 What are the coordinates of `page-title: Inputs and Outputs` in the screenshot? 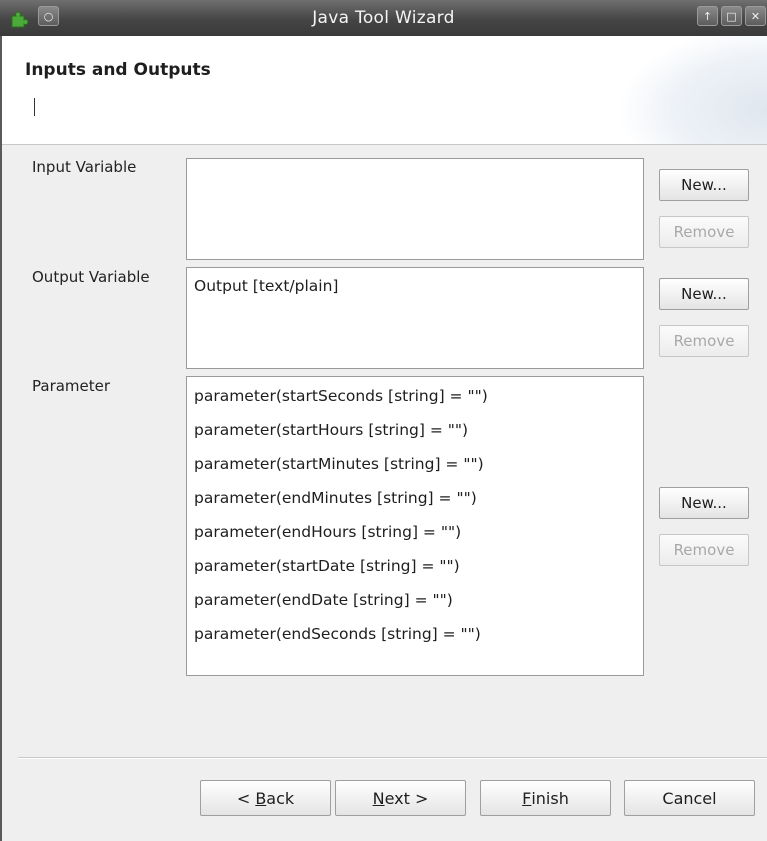 It's located at (118, 70).